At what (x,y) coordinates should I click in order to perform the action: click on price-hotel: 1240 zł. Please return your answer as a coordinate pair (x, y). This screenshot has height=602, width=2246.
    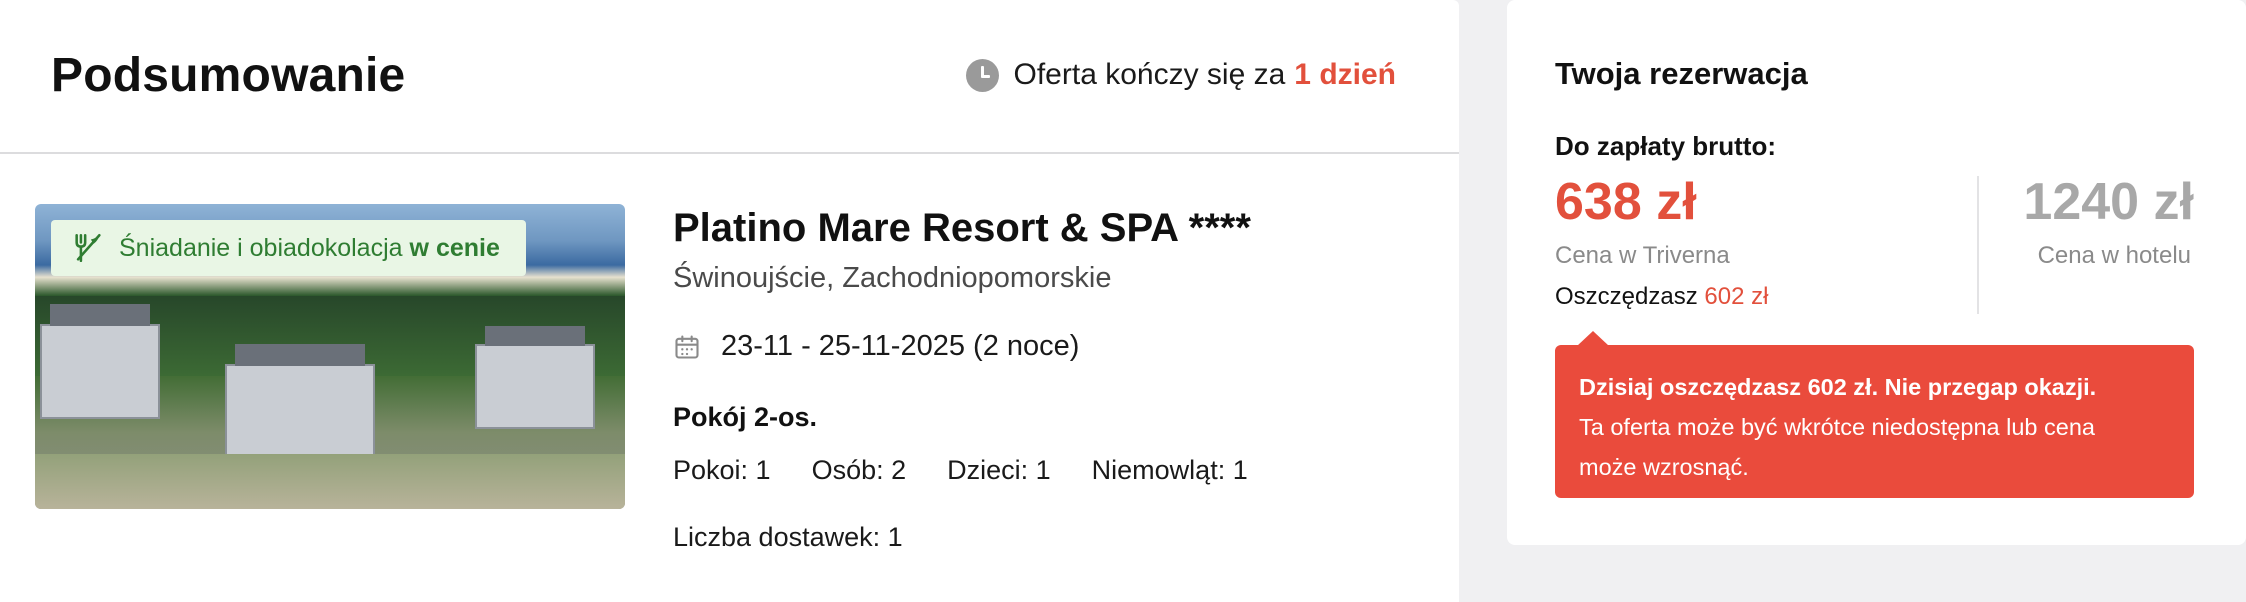
    Looking at the image, I should click on (2108, 202).